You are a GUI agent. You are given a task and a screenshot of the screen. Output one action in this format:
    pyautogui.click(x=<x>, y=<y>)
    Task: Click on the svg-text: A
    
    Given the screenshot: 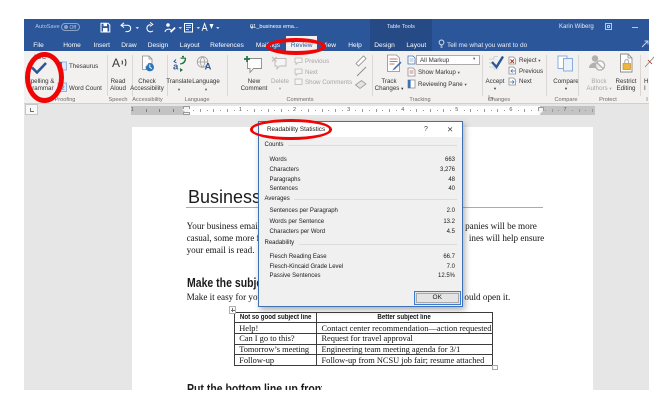 What is the action you would take?
    pyautogui.click(x=208, y=67)
    